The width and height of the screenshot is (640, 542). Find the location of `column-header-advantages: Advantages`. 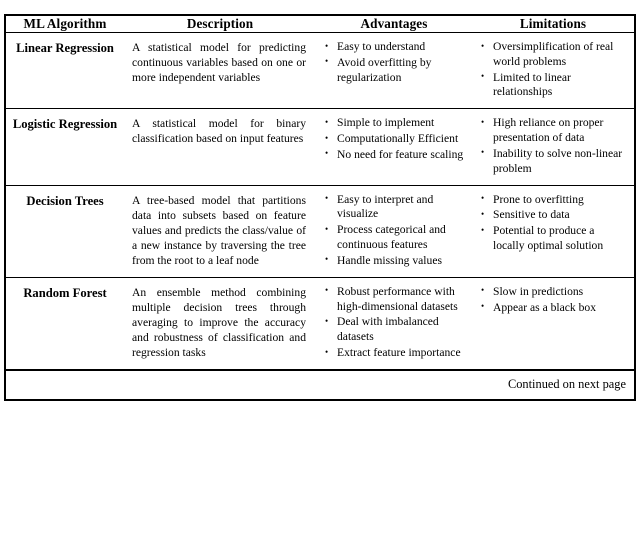

column-header-advantages: Advantages is located at coordinates (394, 23).